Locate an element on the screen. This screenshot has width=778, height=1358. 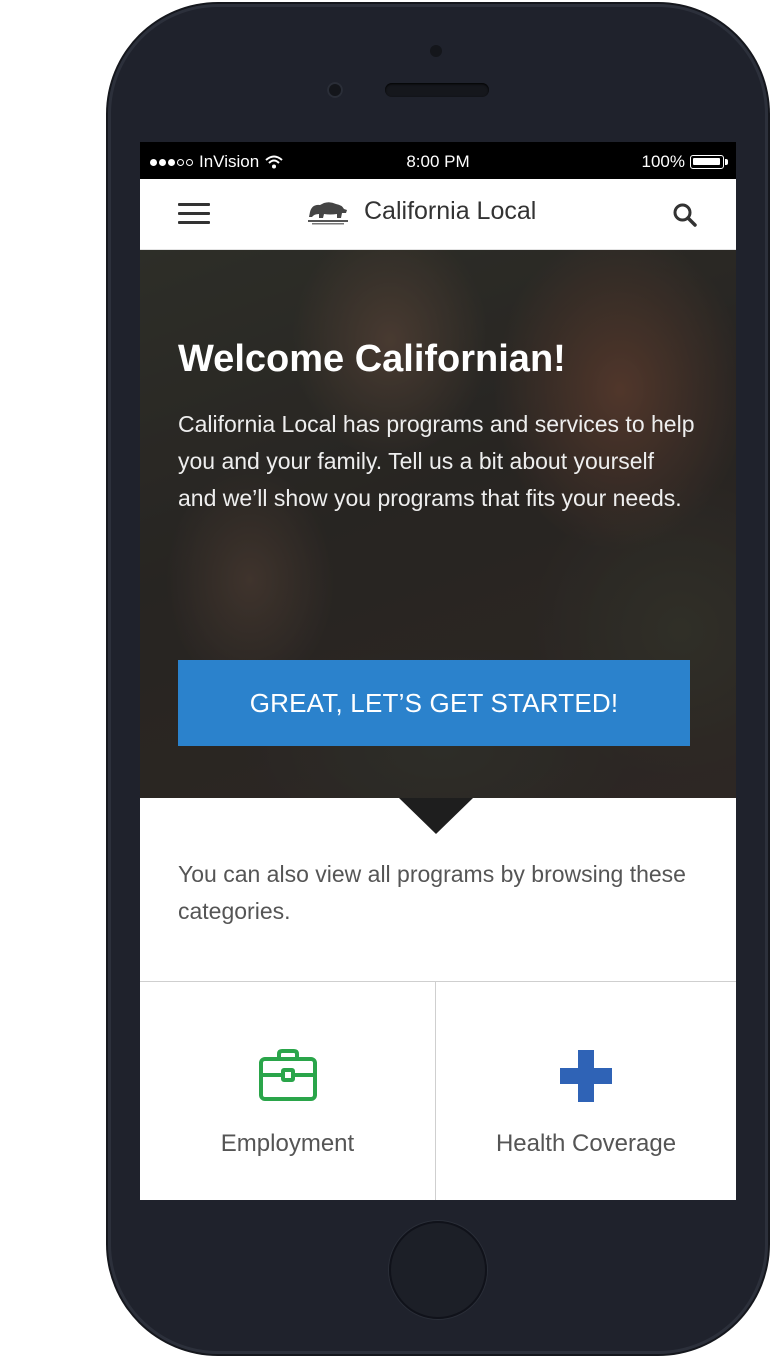
home-button is located at coordinates (438, 1270).